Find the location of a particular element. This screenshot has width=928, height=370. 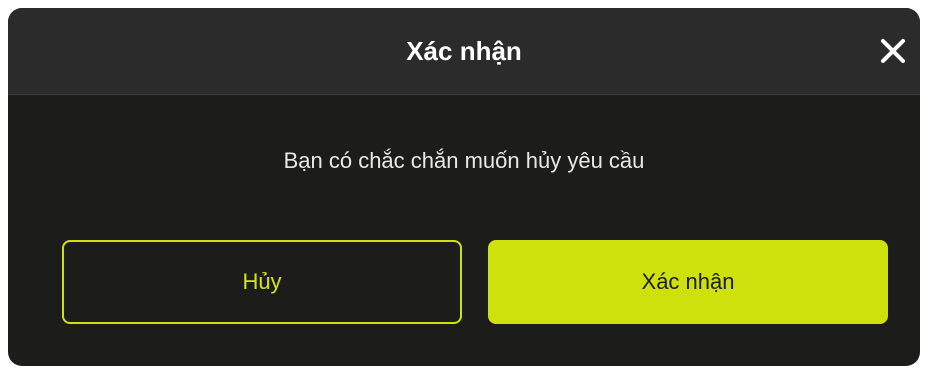

close-icon is located at coordinates (893, 51).